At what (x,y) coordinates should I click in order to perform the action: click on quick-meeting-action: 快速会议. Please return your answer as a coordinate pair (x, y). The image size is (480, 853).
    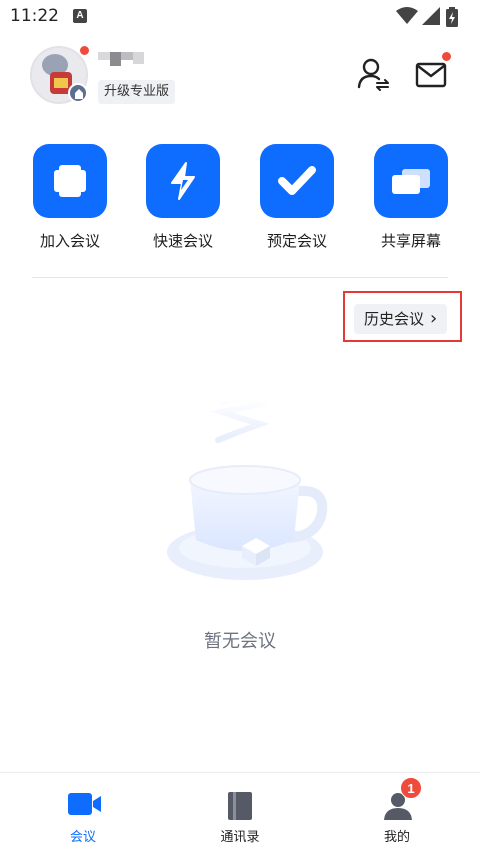
    Looking at the image, I should click on (183, 197).